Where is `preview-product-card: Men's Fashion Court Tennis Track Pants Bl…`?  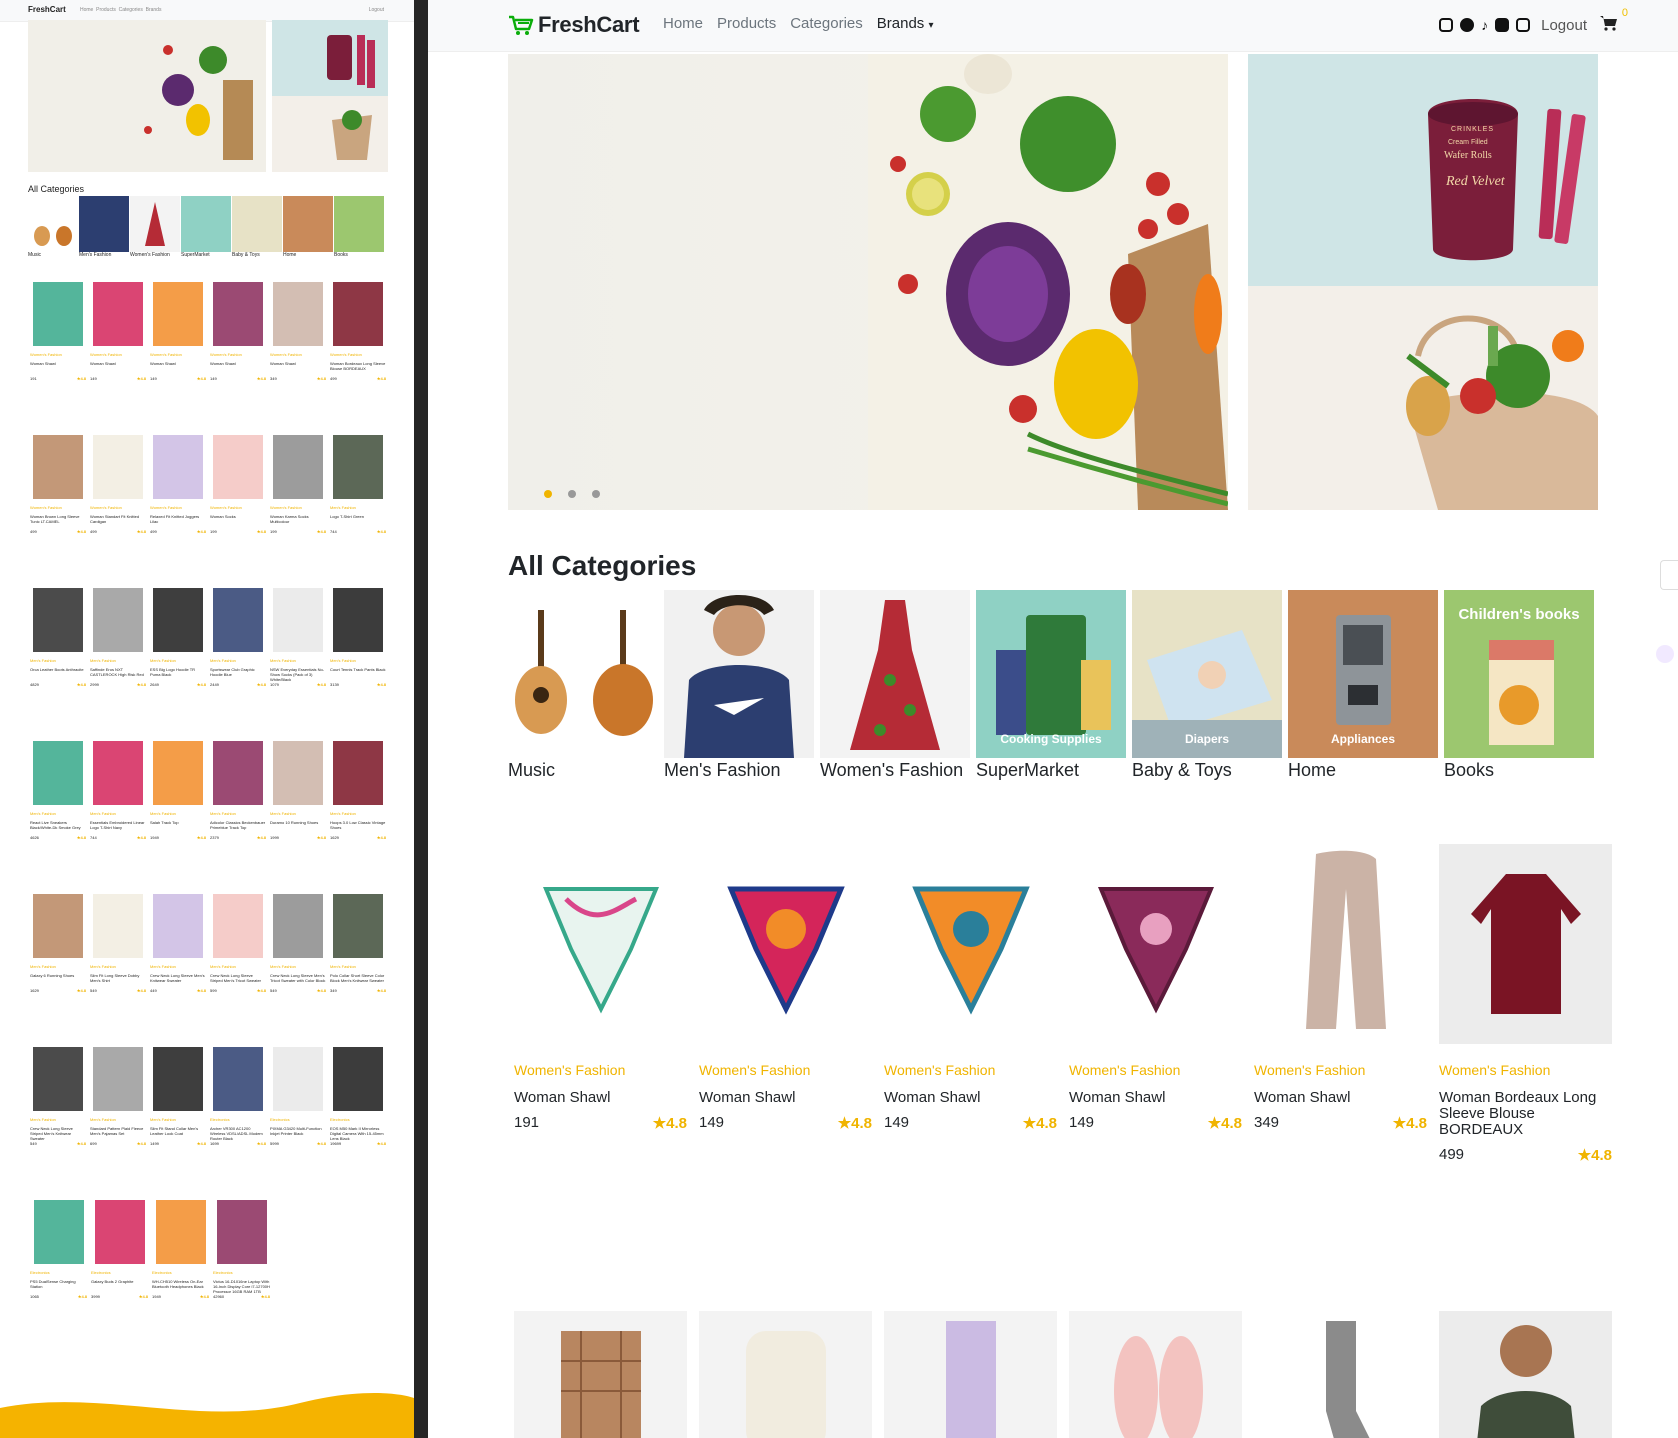 preview-product-card: Men's Fashion Court Tennis Track Pants Bl… is located at coordinates (358, 662).